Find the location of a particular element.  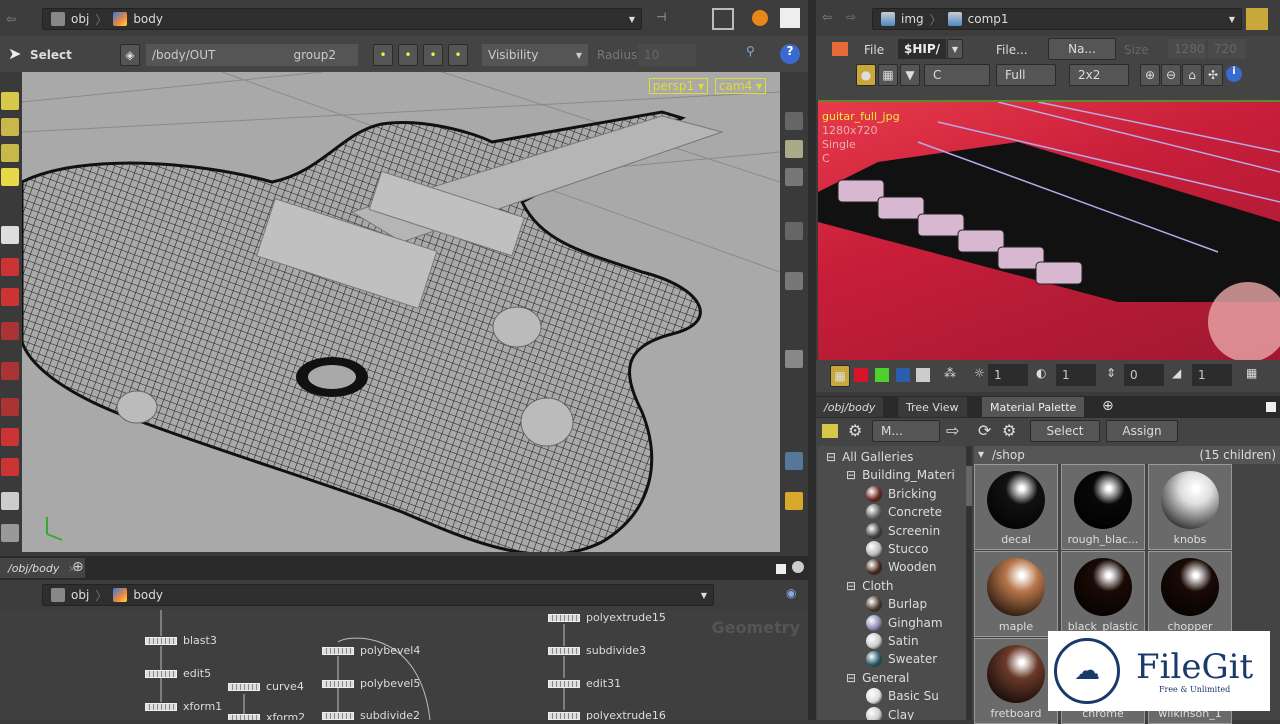

green-channel-icon is located at coordinates (882, 375).